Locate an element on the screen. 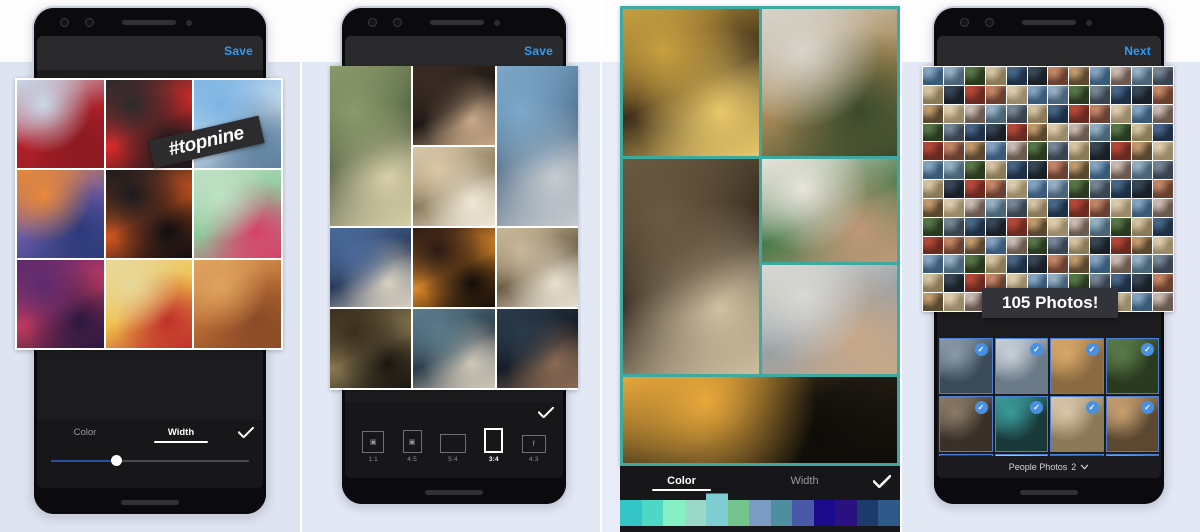 This screenshot has height=532, width=1200. collage-photo-antelope-canyon is located at coordinates (237, 304).